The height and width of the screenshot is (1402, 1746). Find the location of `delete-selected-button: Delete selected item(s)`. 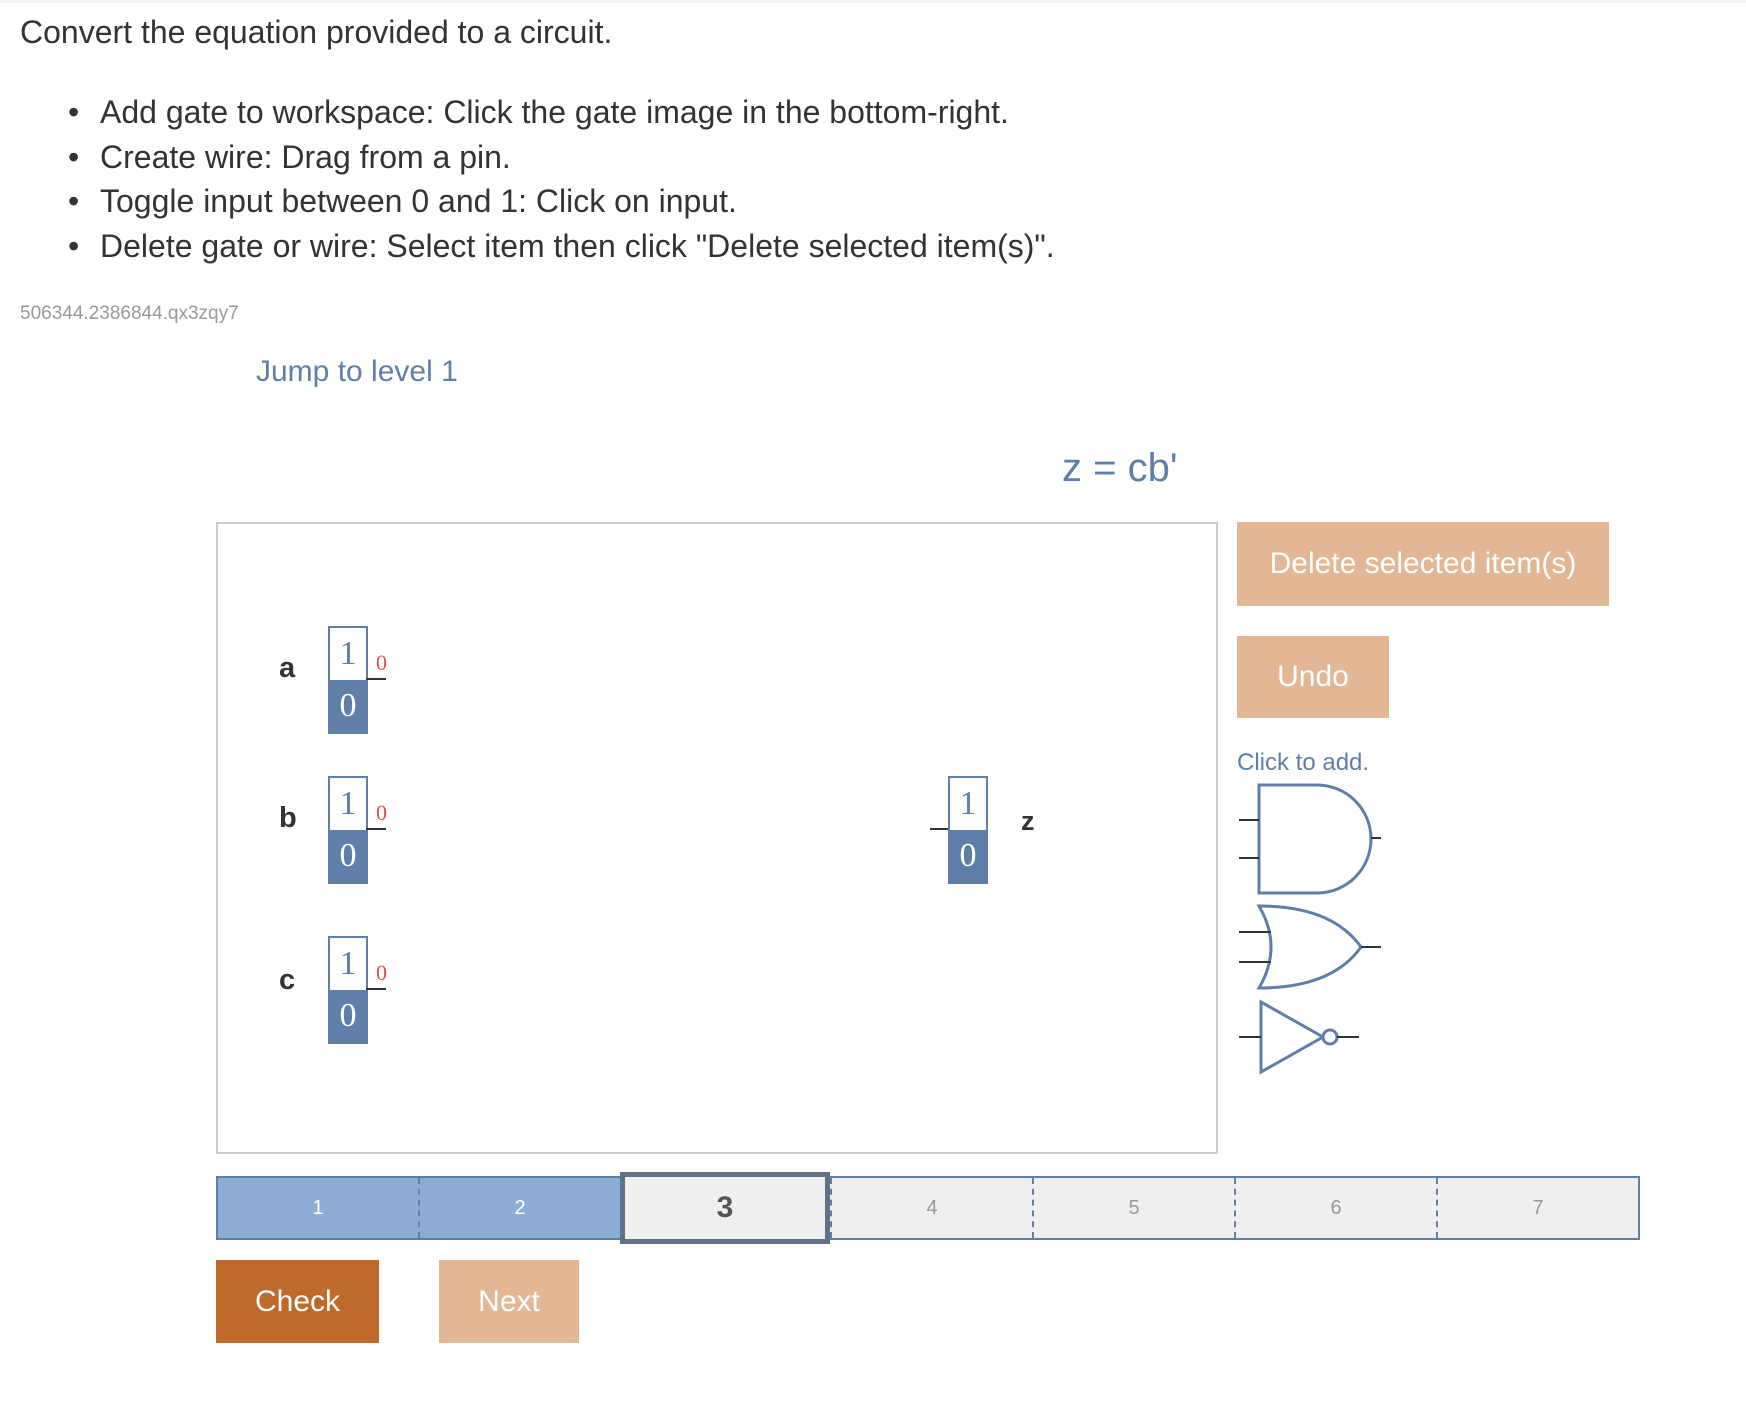

delete-selected-button: Delete selected item(s) is located at coordinates (1423, 564).